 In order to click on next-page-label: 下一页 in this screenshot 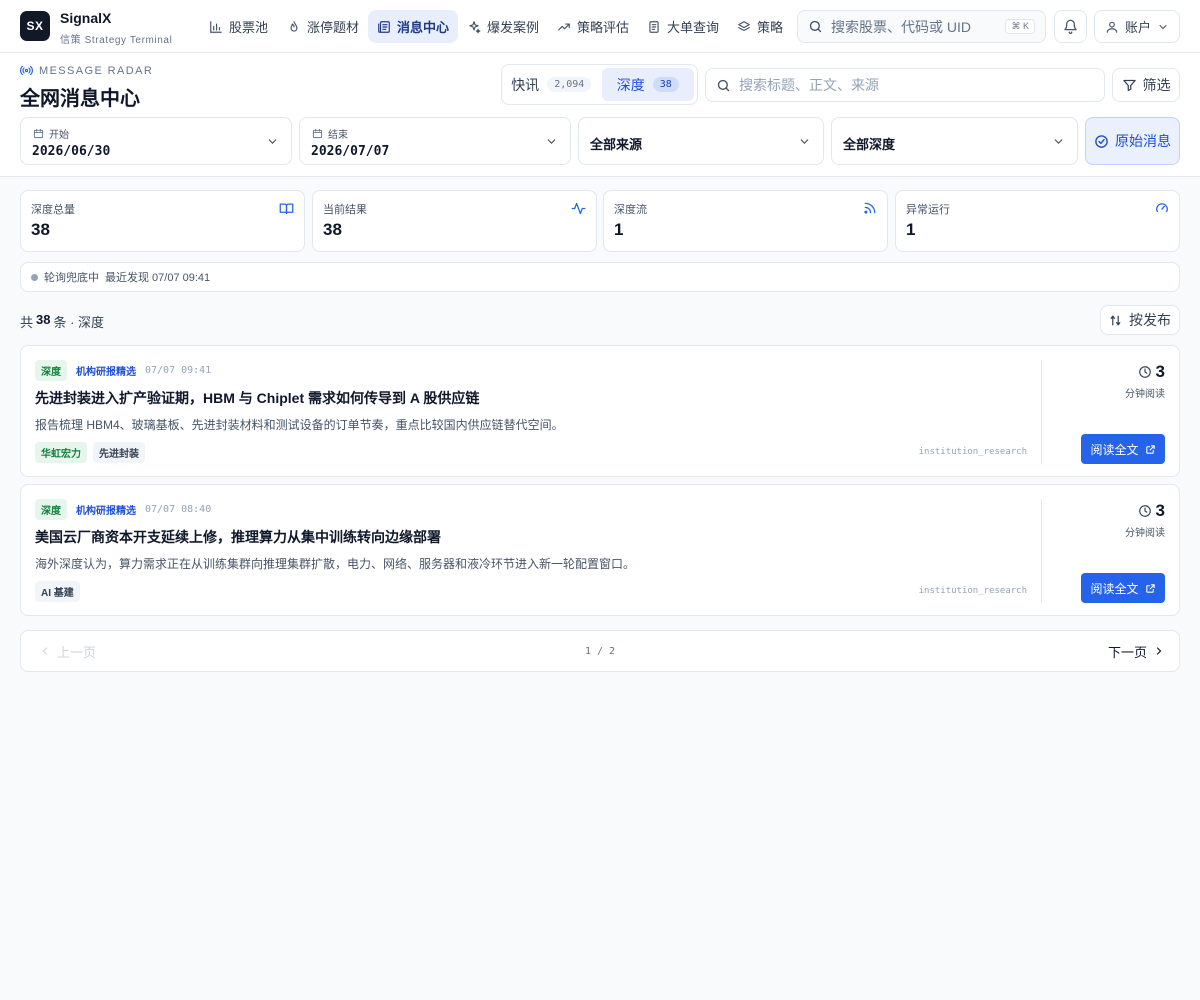, I will do `click(1127, 652)`.